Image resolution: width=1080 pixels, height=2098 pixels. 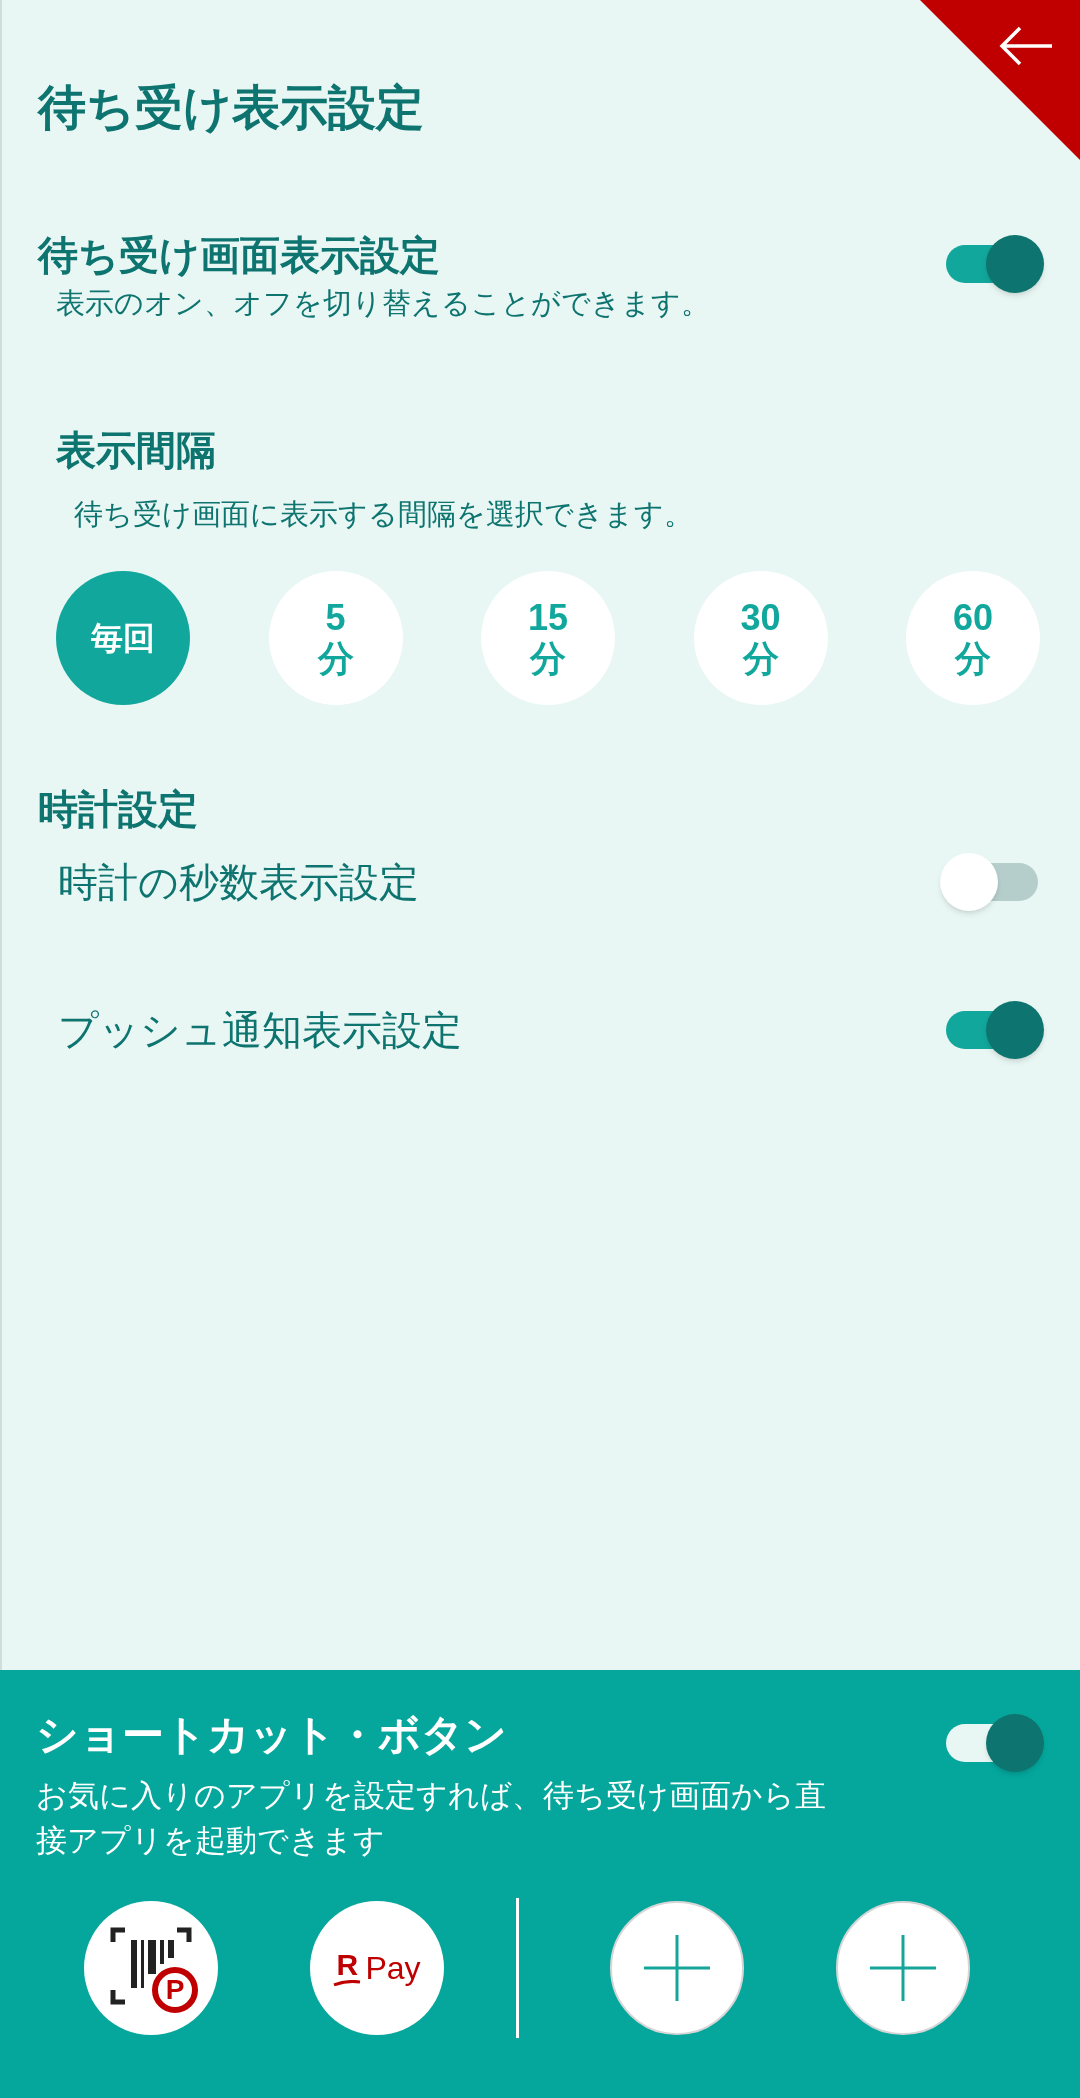 What do you see at coordinates (118, 809) in the screenshot?
I see `section-heading: 時計設定` at bounding box center [118, 809].